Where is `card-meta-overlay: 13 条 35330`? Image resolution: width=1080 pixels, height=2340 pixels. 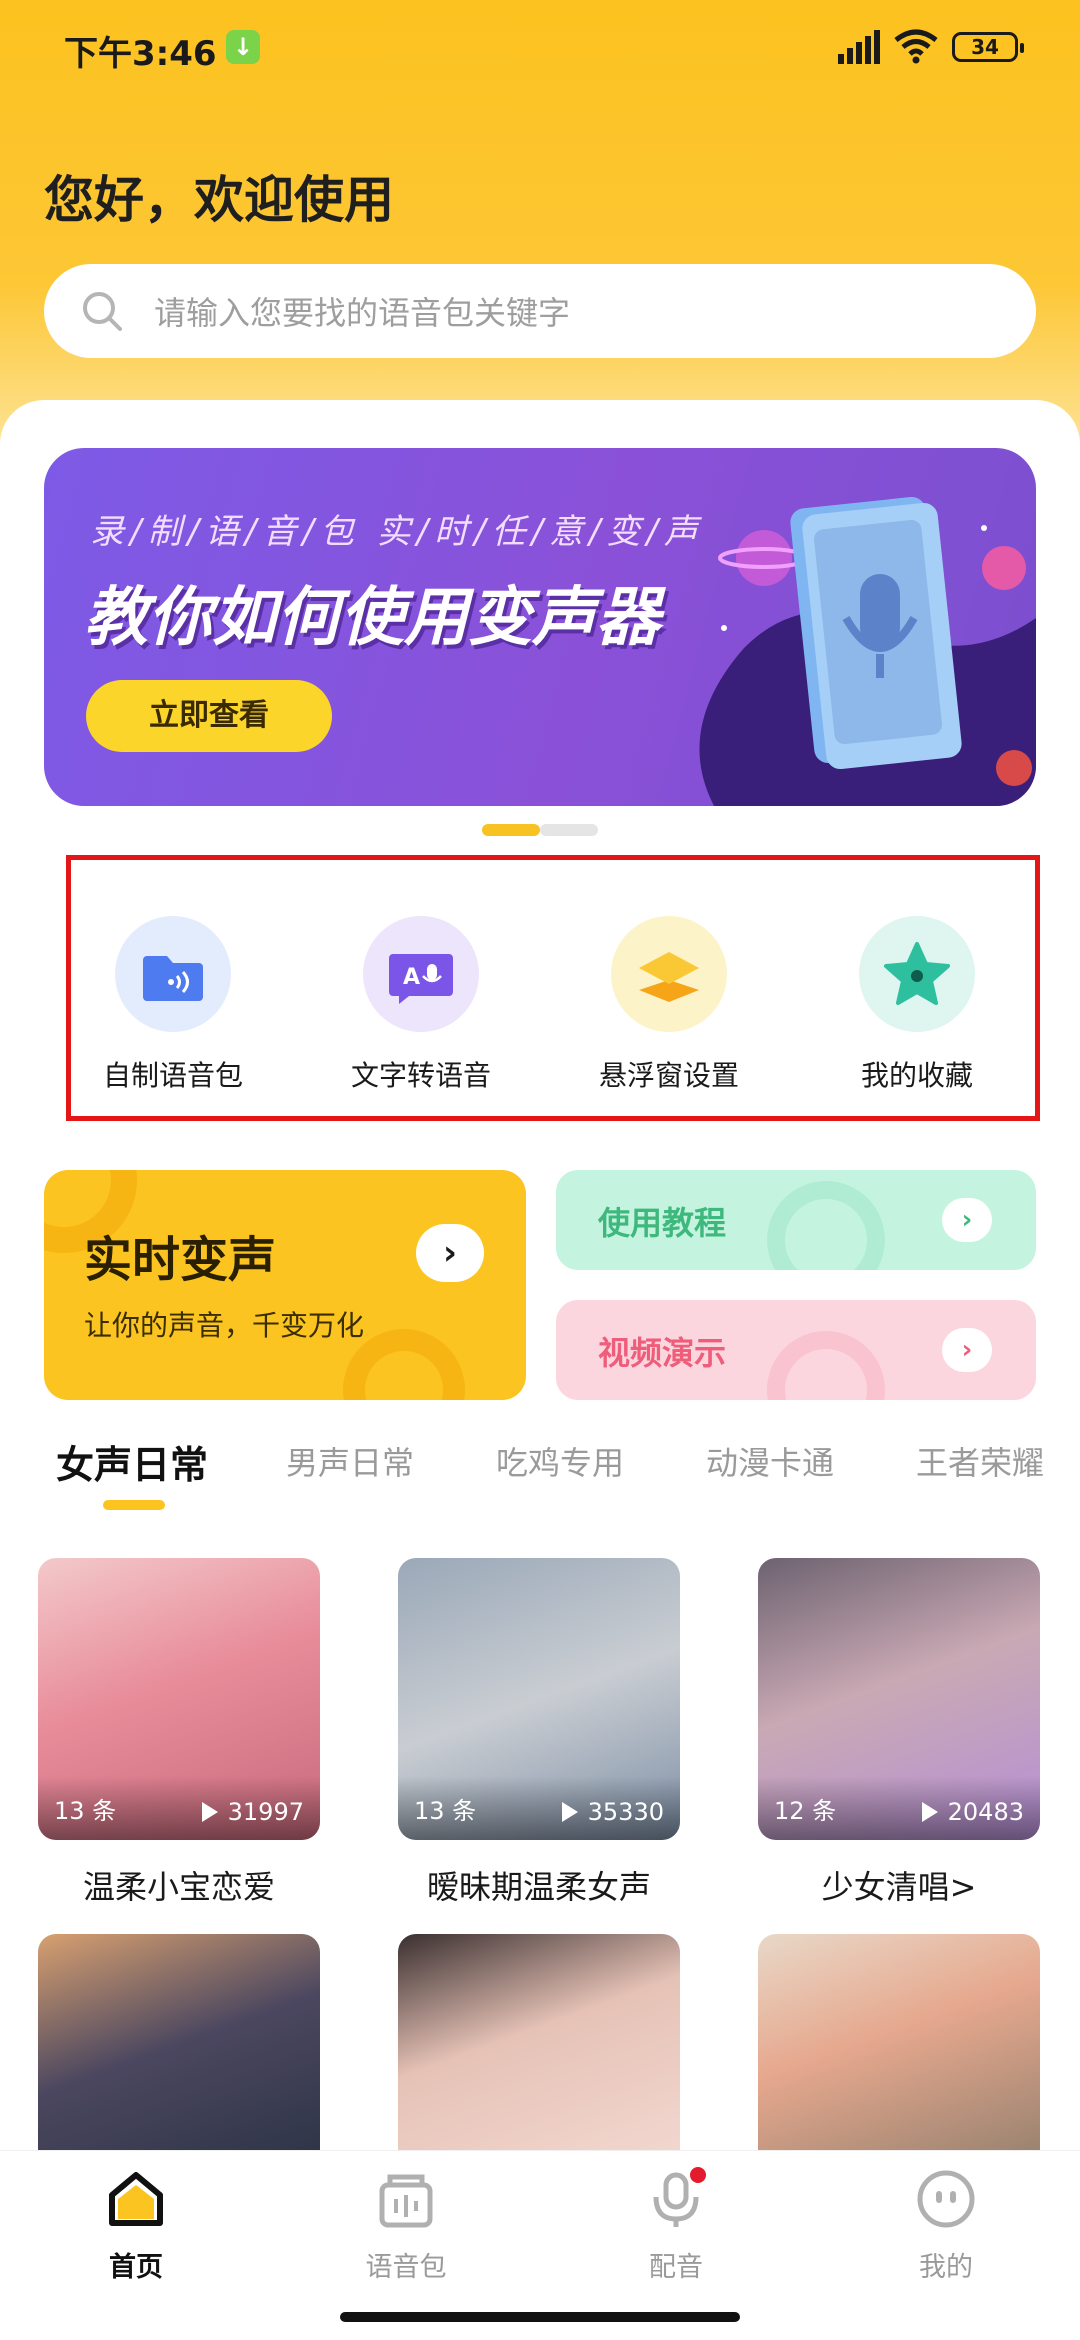 card-meta-overlay: 13 条 35330 is located at coordinates (539, 1808).